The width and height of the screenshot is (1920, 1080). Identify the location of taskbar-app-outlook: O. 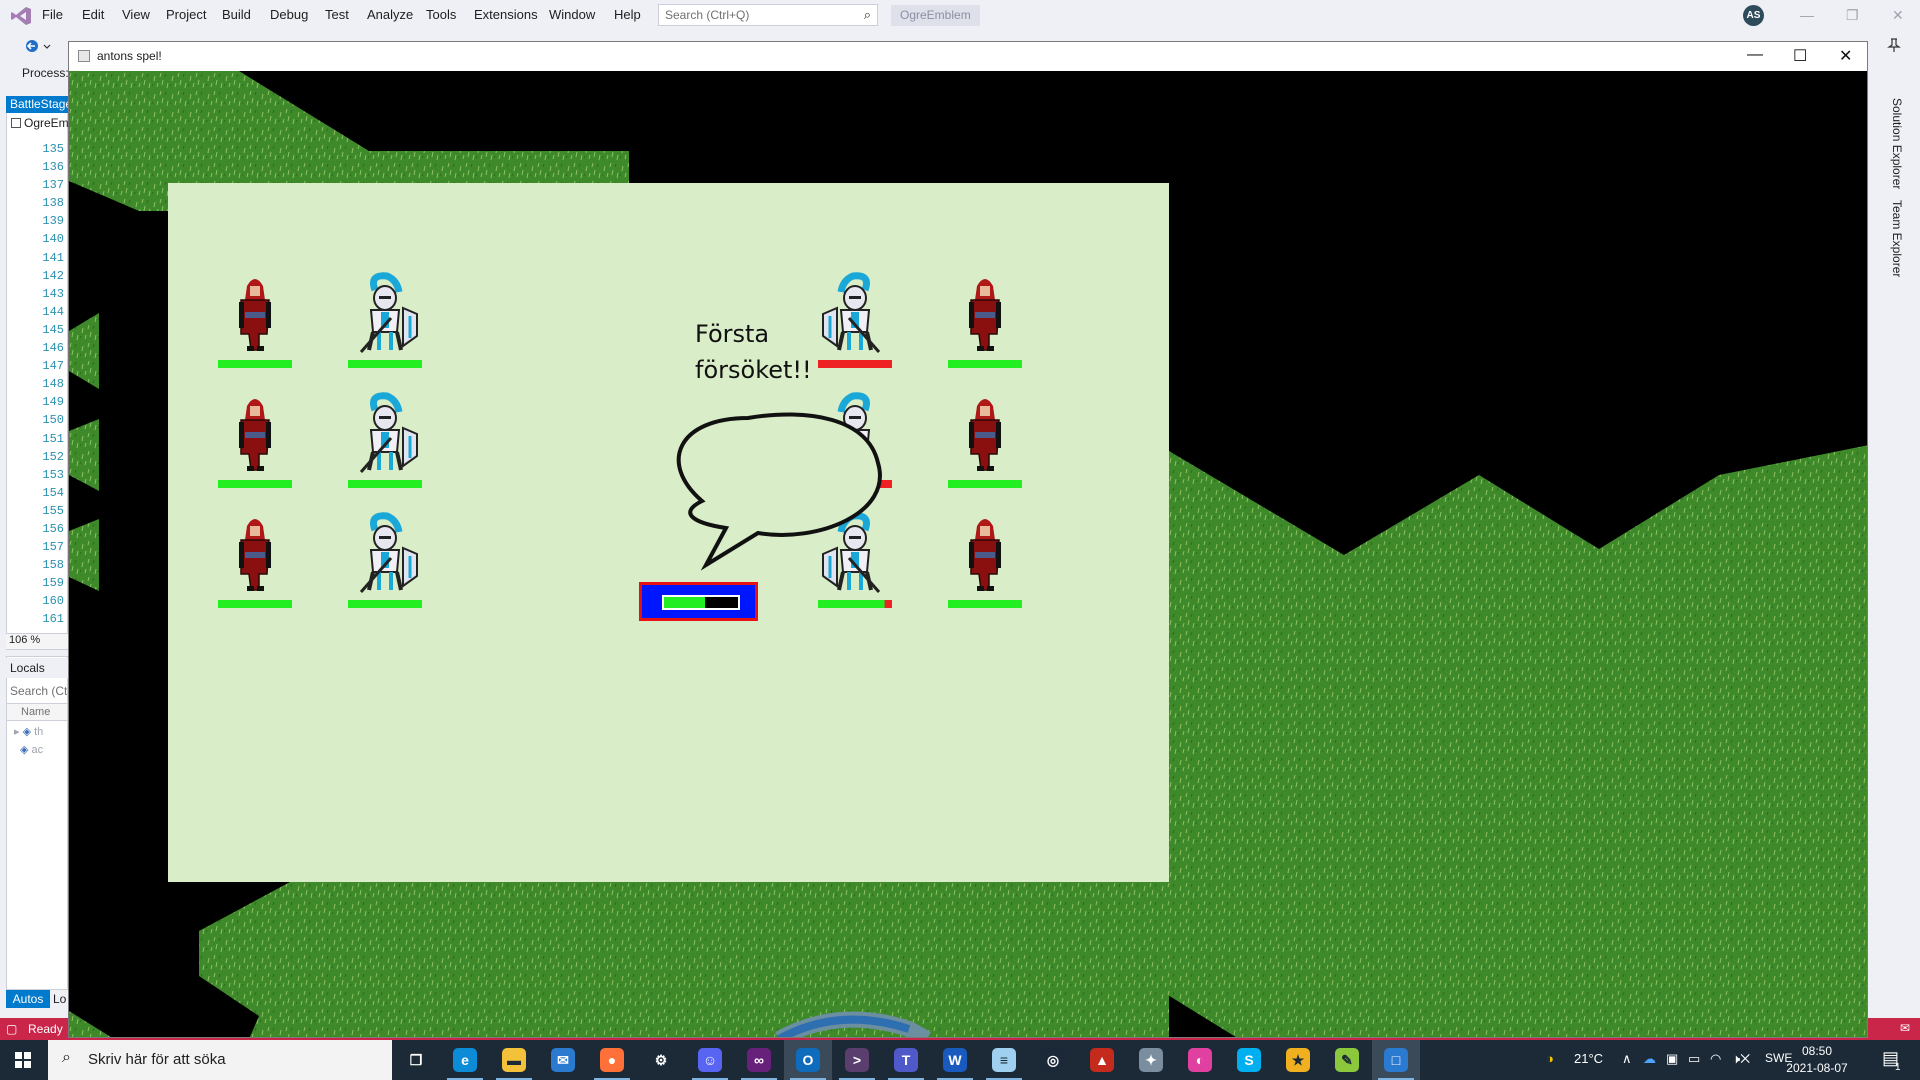
(808, 1060).